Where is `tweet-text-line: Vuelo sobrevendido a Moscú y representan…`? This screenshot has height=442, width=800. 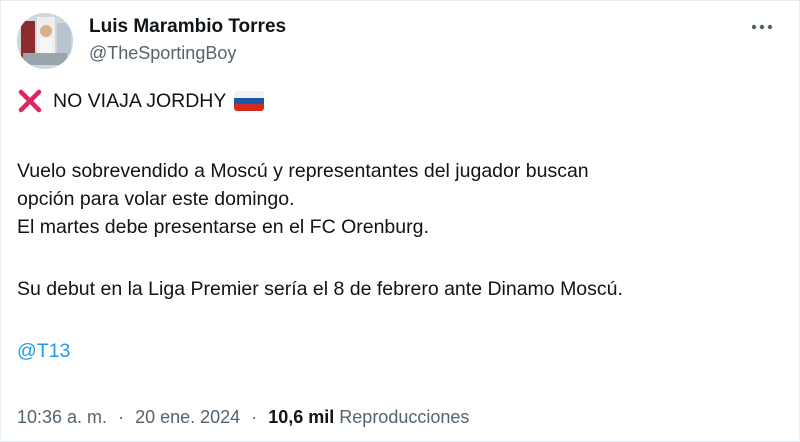
tweet-text-line: Vuelo sobrevendido a Moscú y representan… is located at coordinates (303, 171).